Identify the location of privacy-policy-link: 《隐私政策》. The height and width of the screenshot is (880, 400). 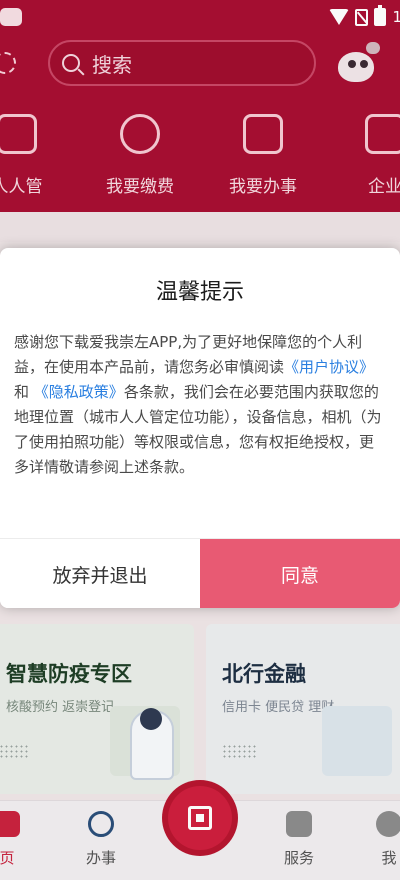
(79, 392).